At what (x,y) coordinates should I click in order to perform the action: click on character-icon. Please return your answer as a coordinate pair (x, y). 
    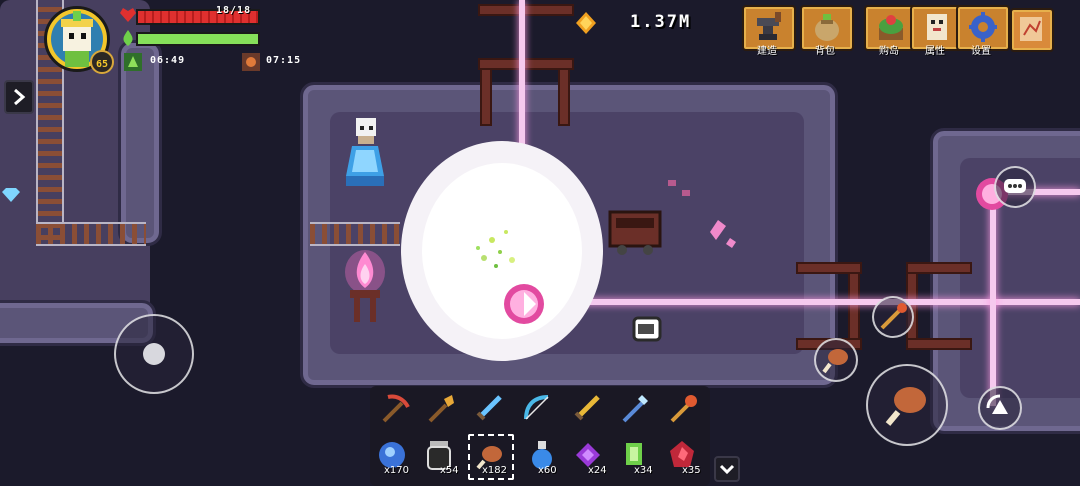
    Looking at the image, I should click on (937, 27).